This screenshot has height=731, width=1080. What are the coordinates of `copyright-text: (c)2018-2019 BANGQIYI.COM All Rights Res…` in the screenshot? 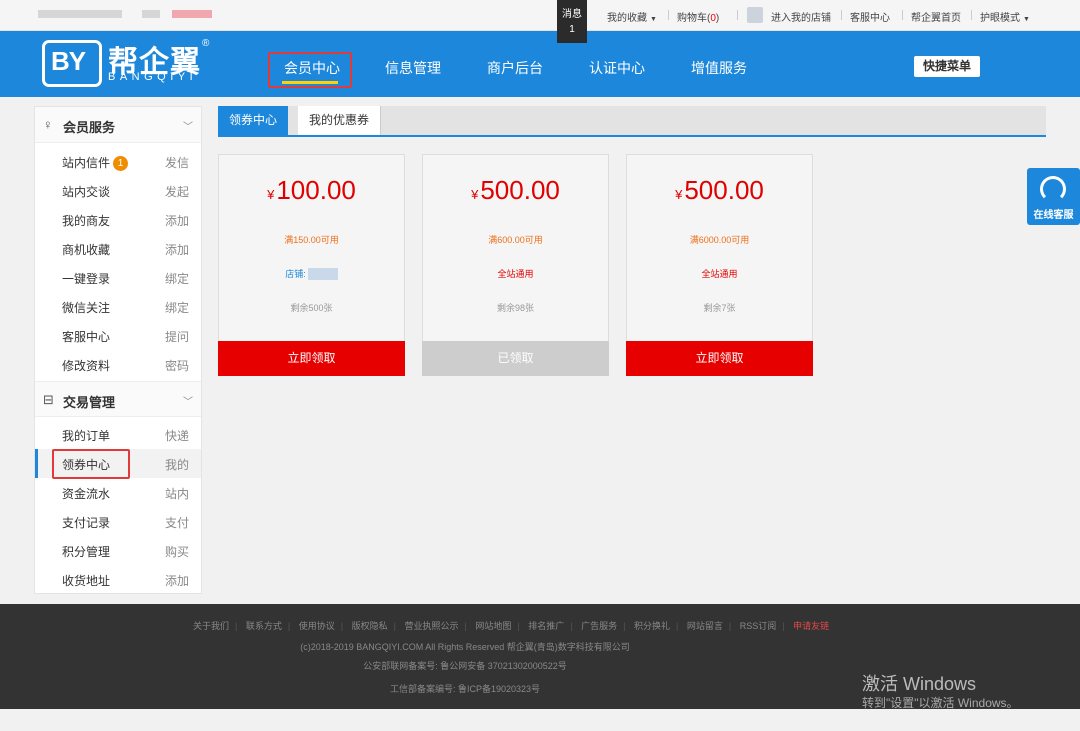 It's located at (465, 647).